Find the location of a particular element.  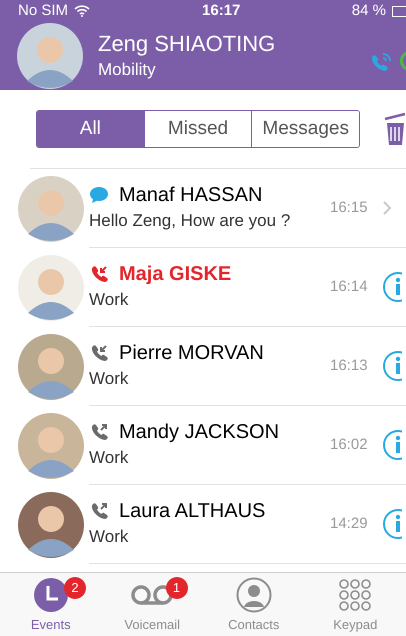

carrier-label: No SIM is located at coordinates (43, 10).